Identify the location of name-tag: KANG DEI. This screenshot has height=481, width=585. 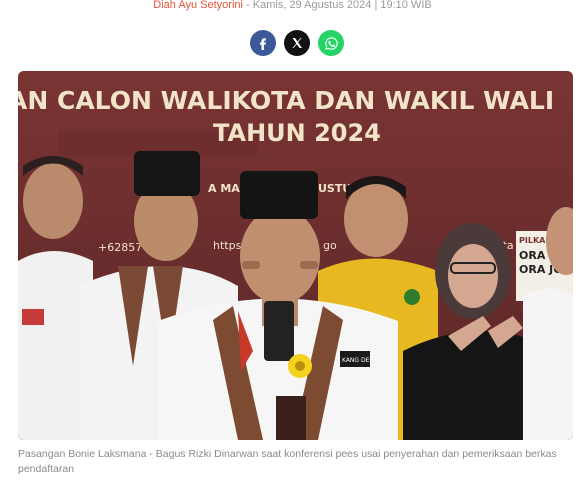
(356, 360).